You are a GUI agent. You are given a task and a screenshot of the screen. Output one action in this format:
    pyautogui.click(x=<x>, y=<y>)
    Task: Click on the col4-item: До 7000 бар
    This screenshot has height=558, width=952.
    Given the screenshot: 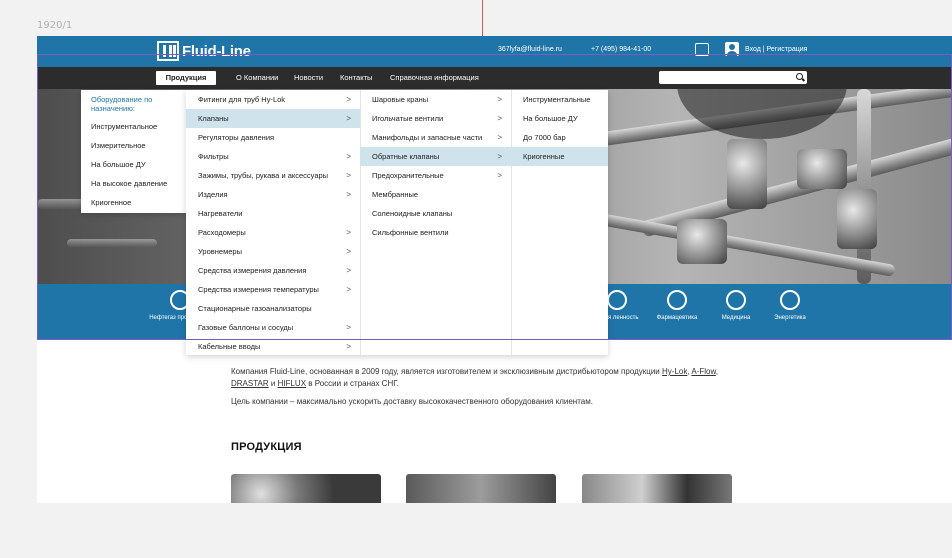 What is the action you would take?
    pyautogui.click(x=559, y=137)
    